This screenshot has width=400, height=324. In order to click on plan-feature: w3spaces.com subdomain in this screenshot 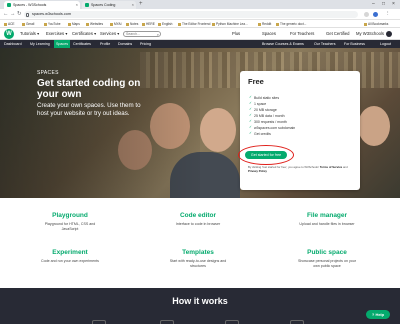, I will do `click(275, 128)`.